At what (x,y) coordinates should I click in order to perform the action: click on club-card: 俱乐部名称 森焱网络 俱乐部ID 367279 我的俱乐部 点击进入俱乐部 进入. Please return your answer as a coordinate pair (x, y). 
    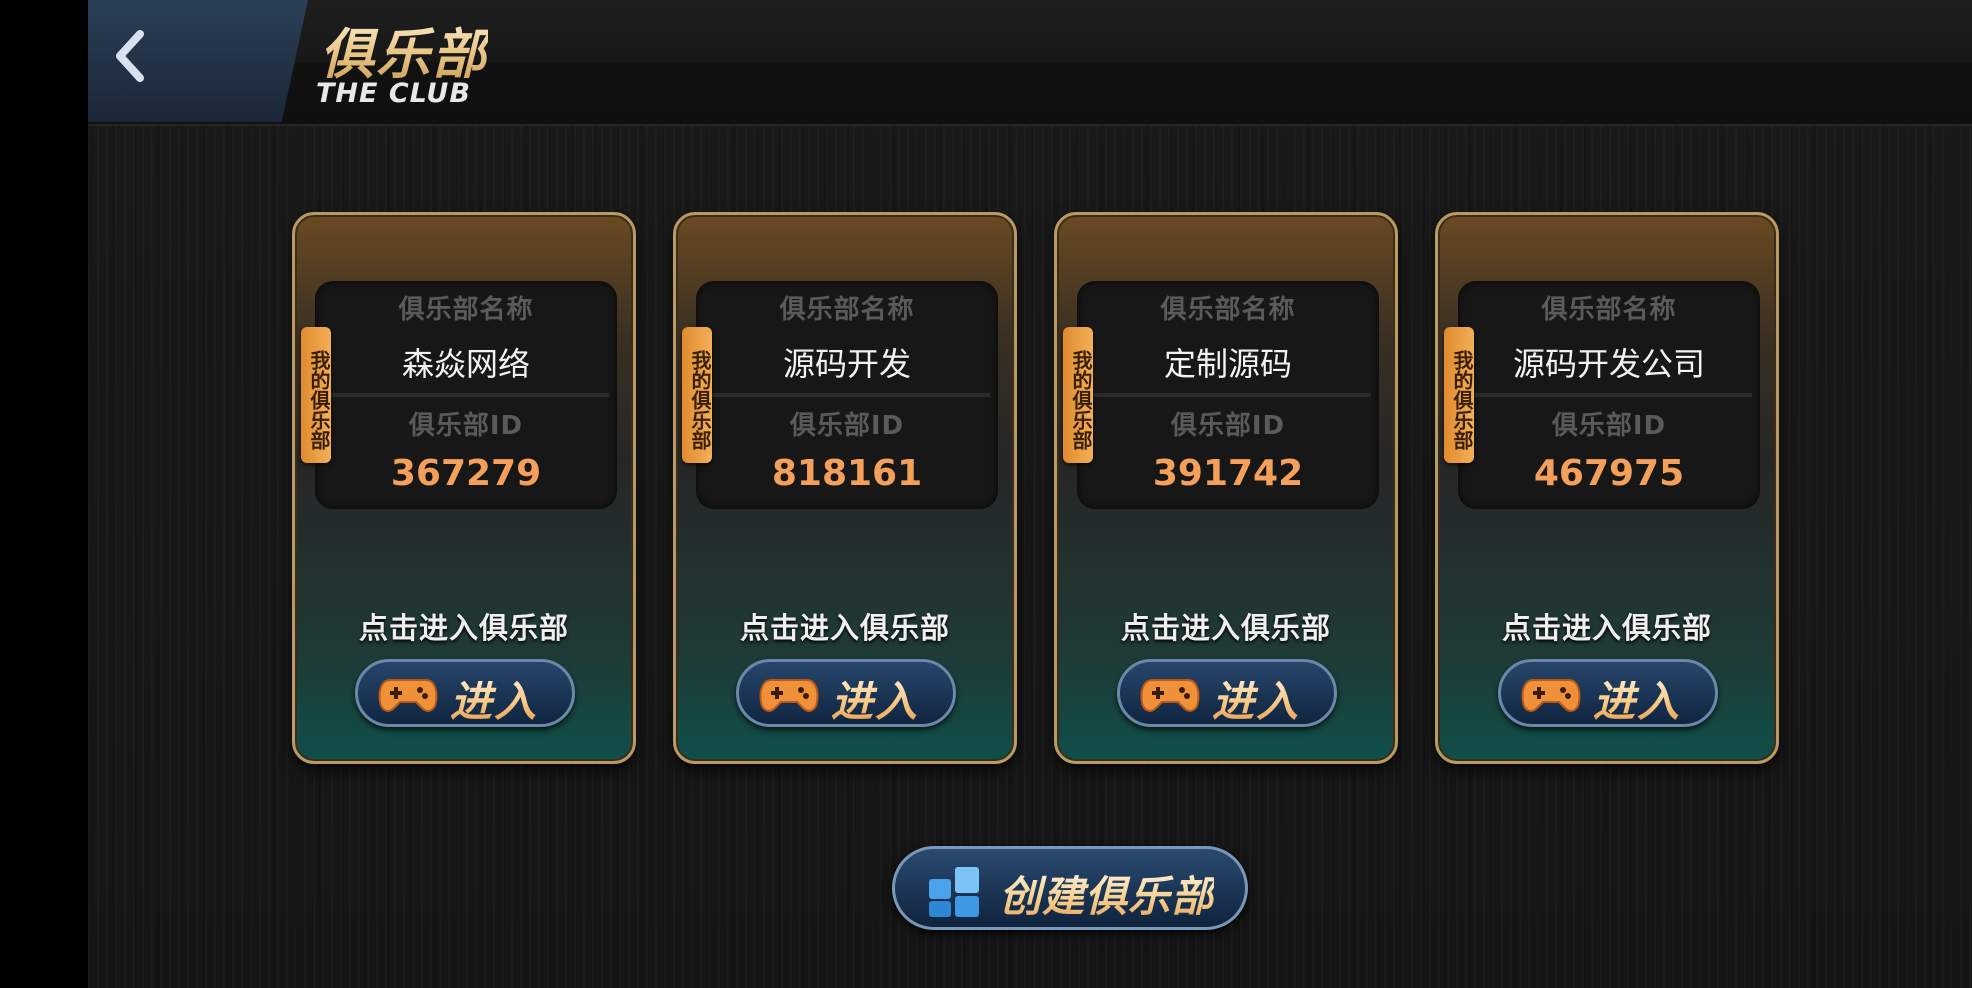
    Looking at the image, I should click on (464, 488).